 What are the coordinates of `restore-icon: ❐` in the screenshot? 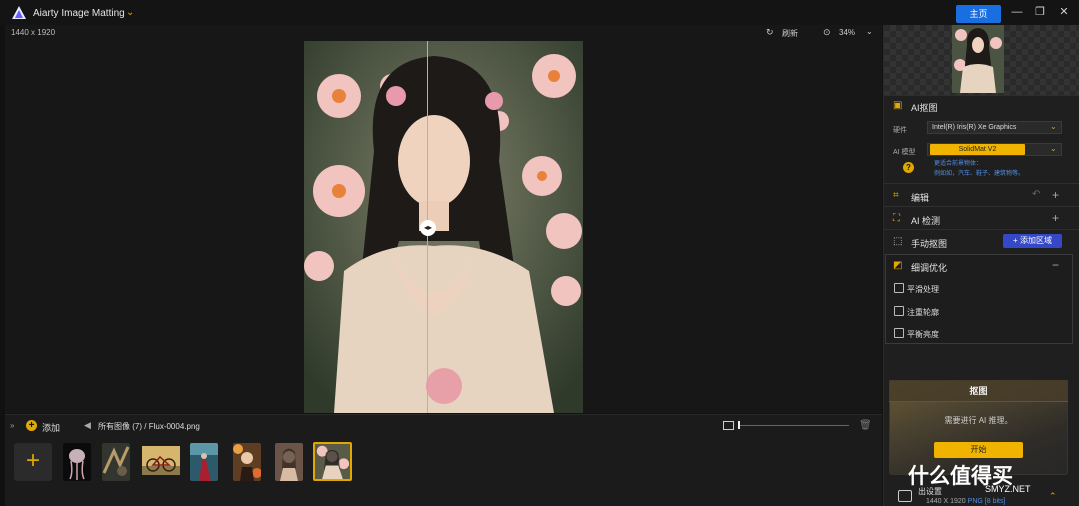 It's located at (1040, 12).